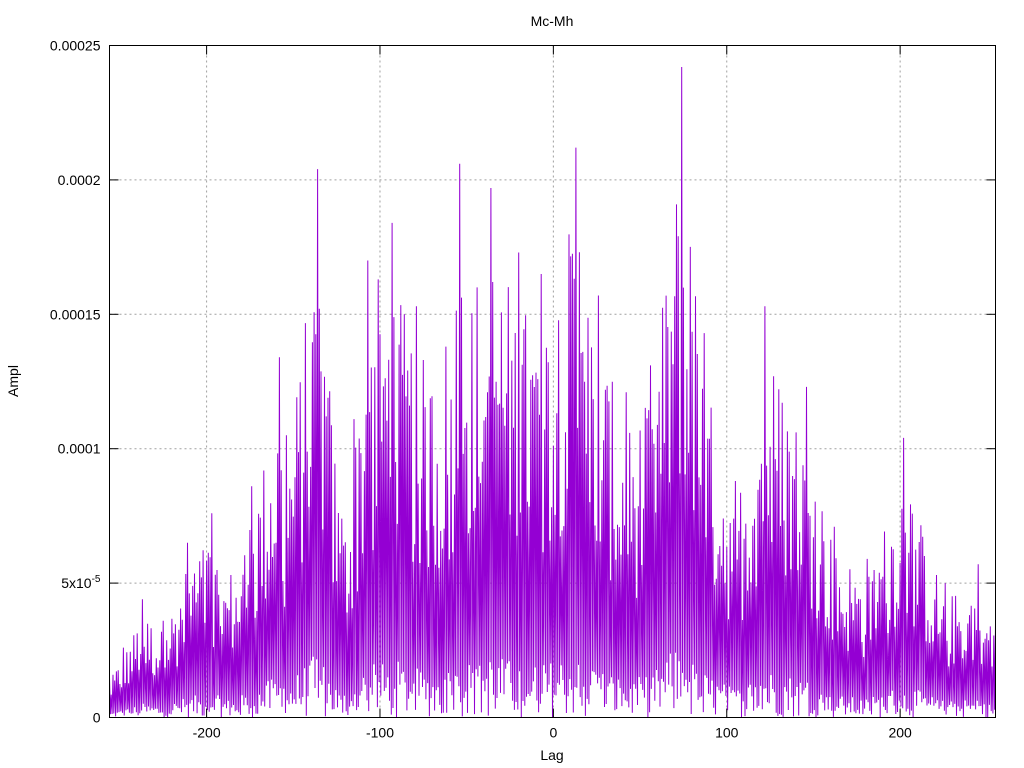 The width and height of the screenshot is (1024, 768). Describe the element at coordinates (13, 381) in the screenshot. I see `y-axis-label: Ampl` at that location.